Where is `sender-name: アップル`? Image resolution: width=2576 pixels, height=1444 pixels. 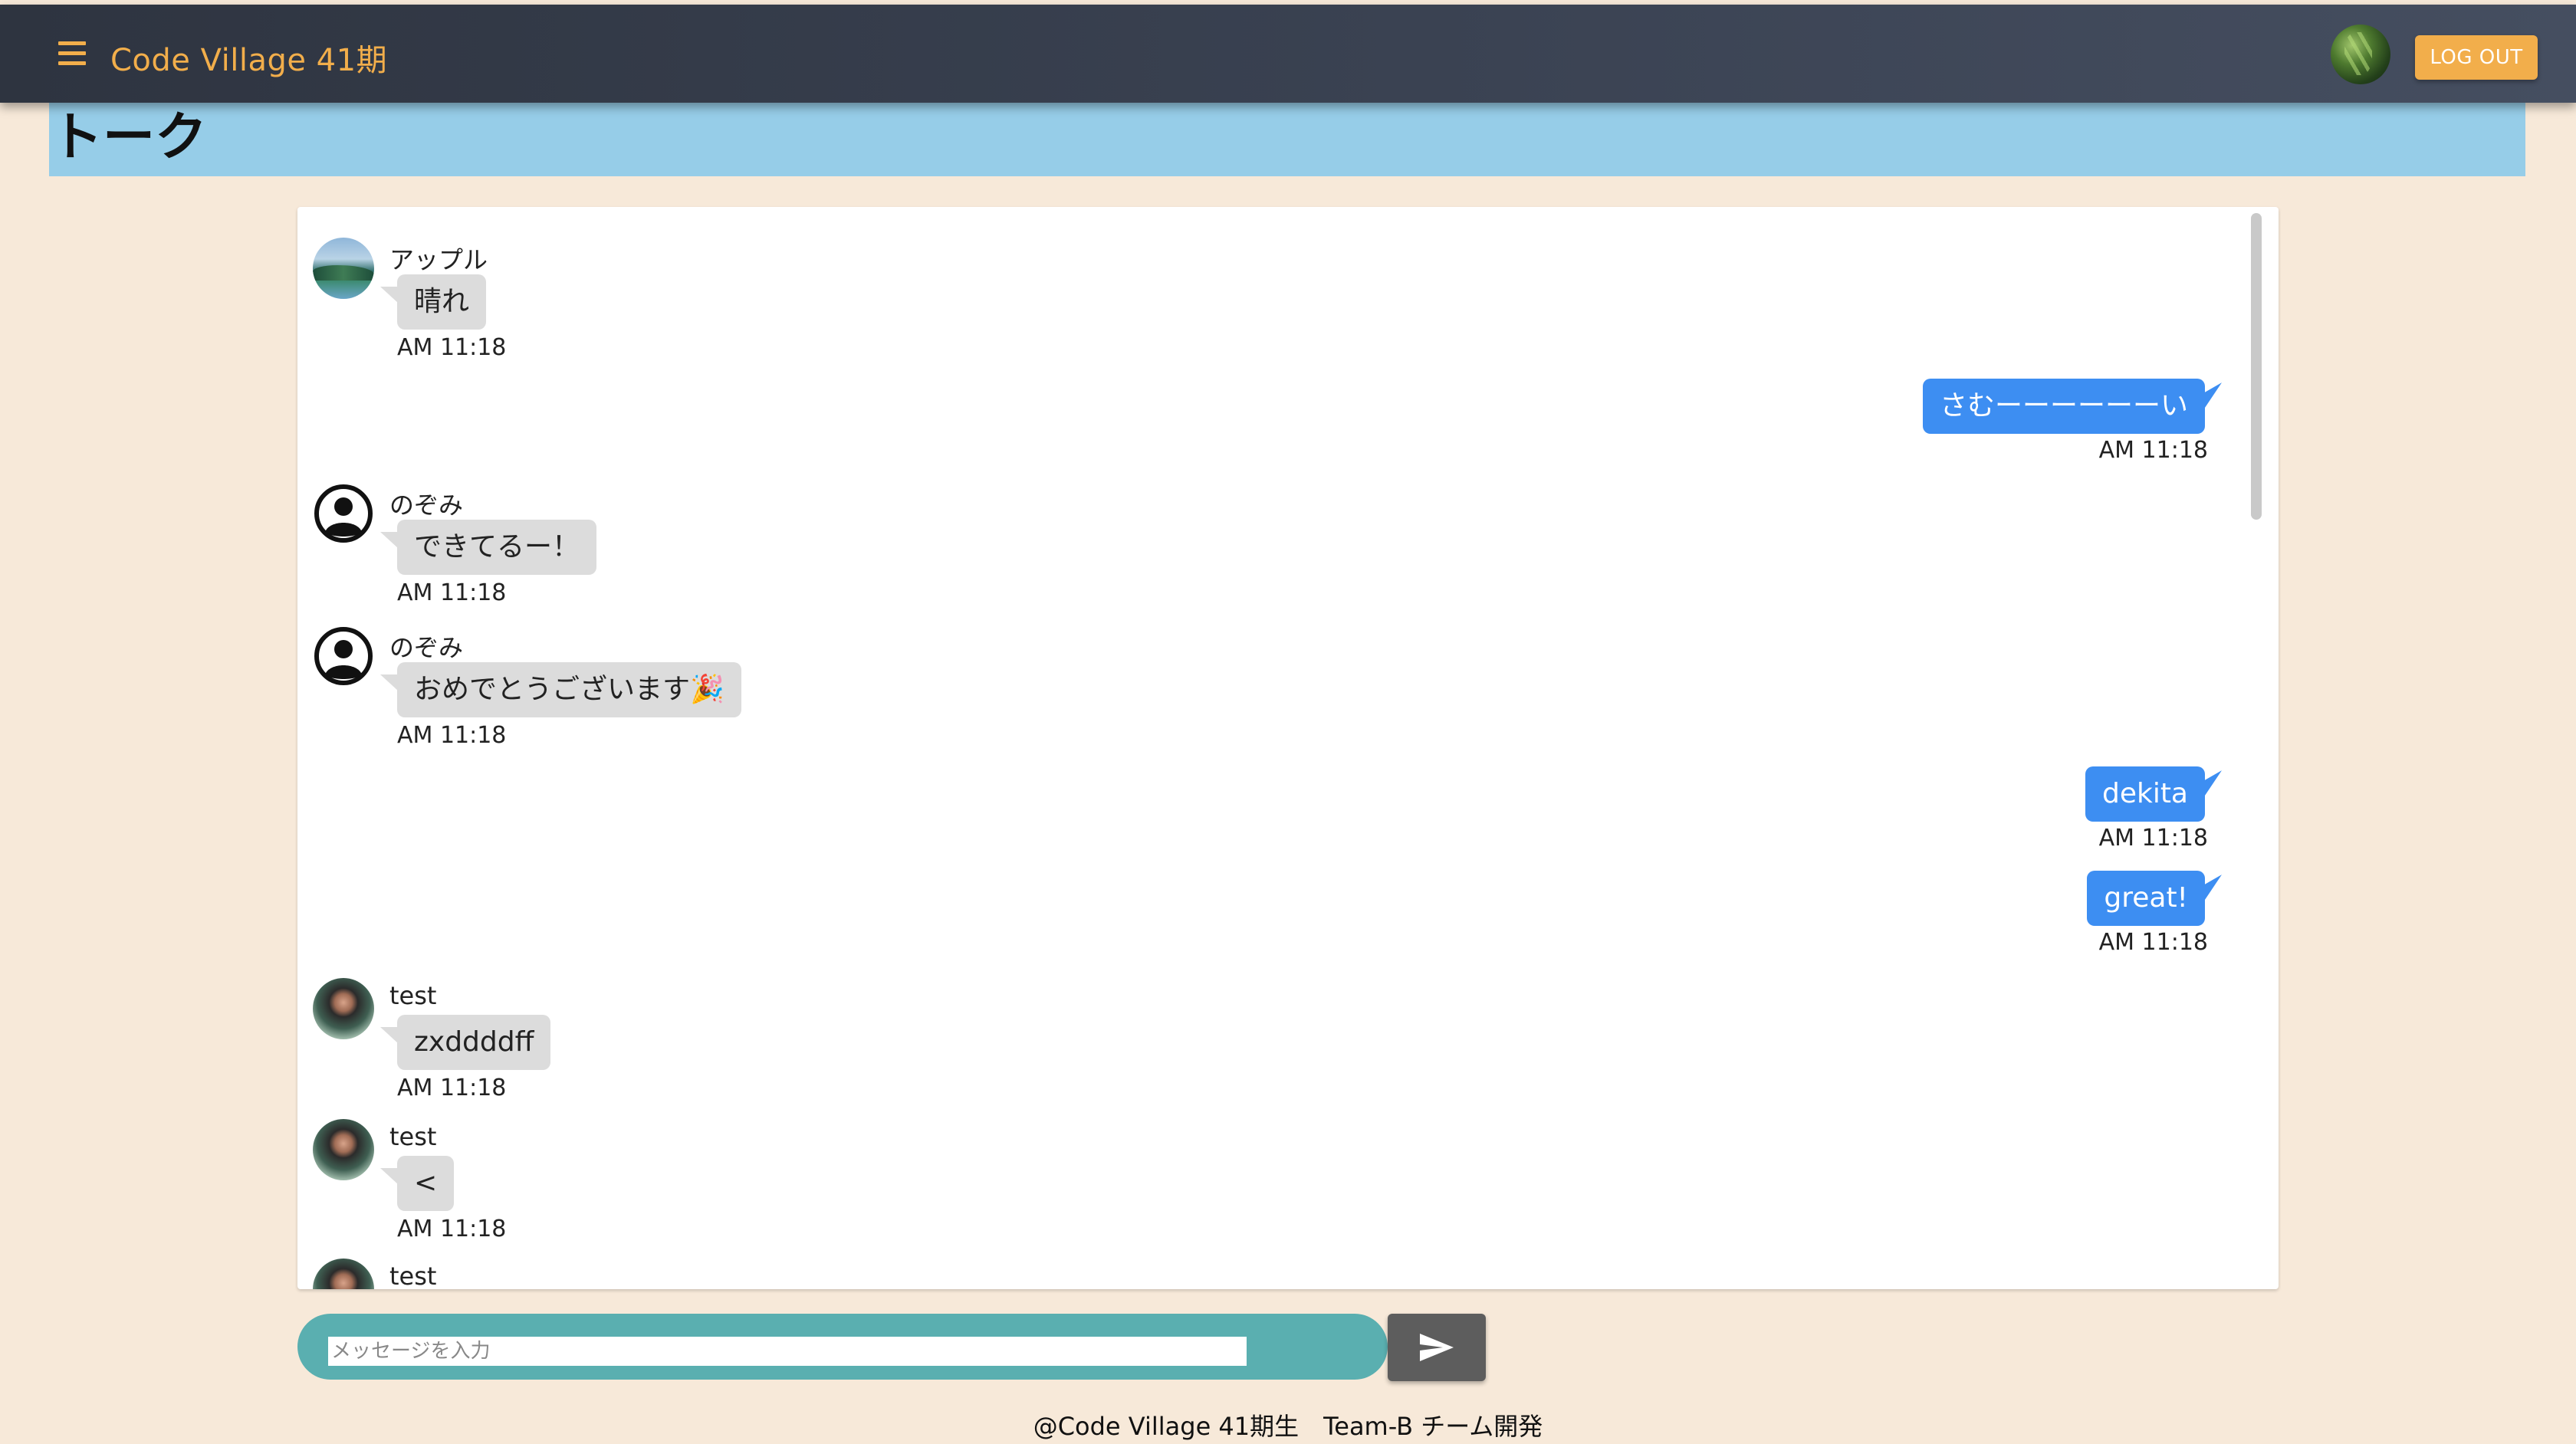
sender-name: アップル is located at coordinates (439, 259).